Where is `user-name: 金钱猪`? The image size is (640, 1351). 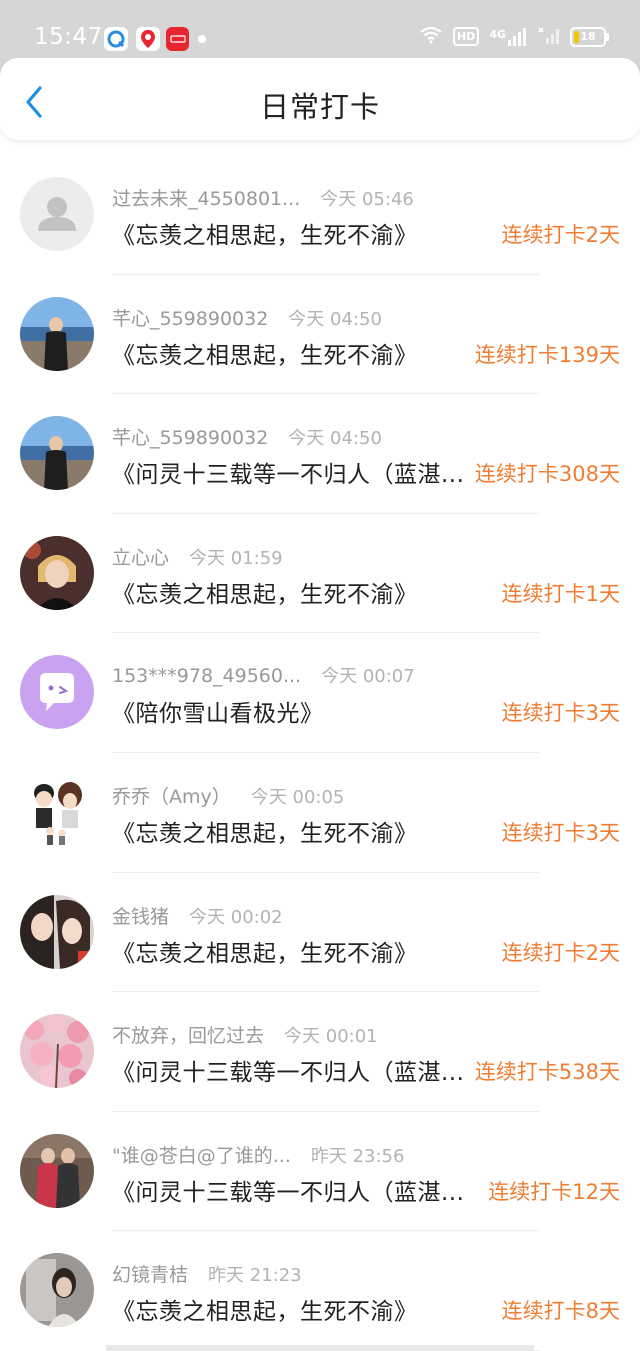
user-name: 金钱猪 is located at coordinates (140, 915).